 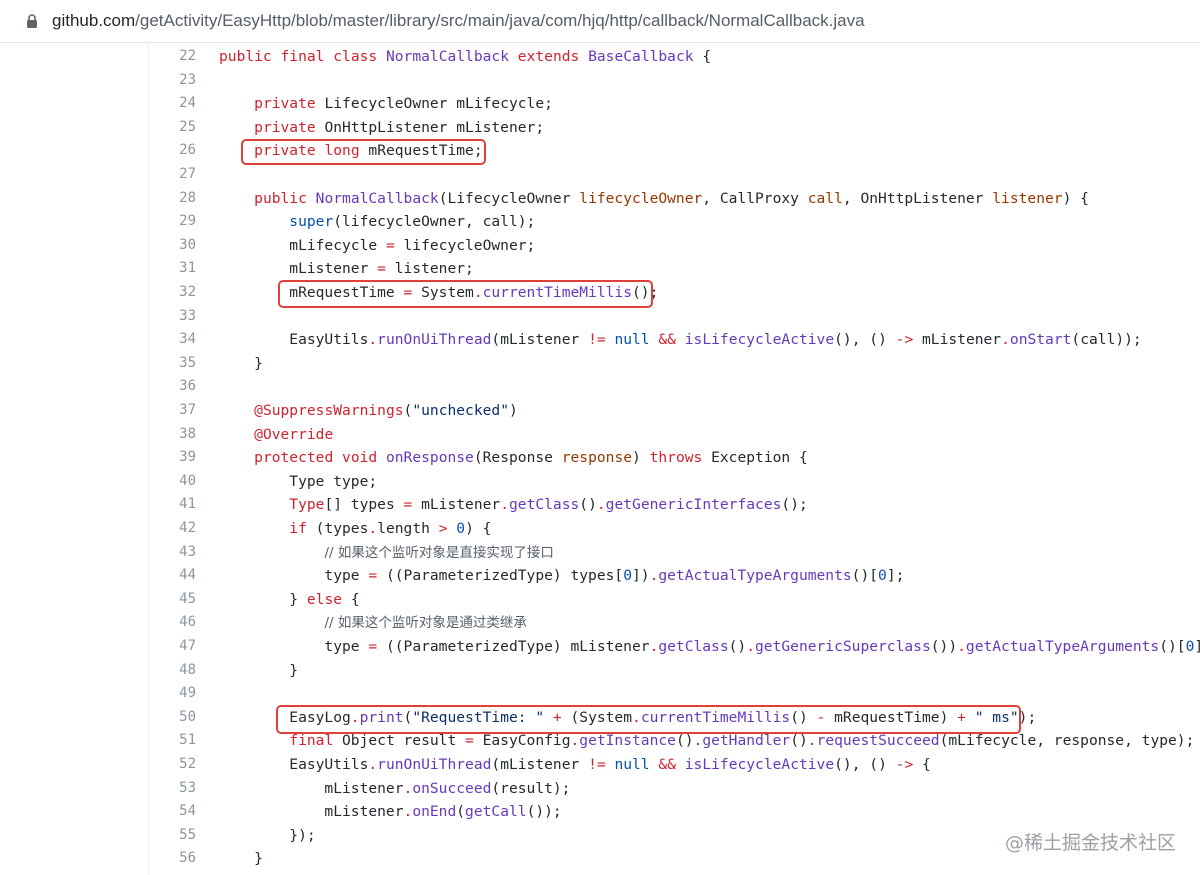 What do you see at coordinates (187, 598) in the screenshot?
I see `line-number: 45` at bounding box center [187, 598].